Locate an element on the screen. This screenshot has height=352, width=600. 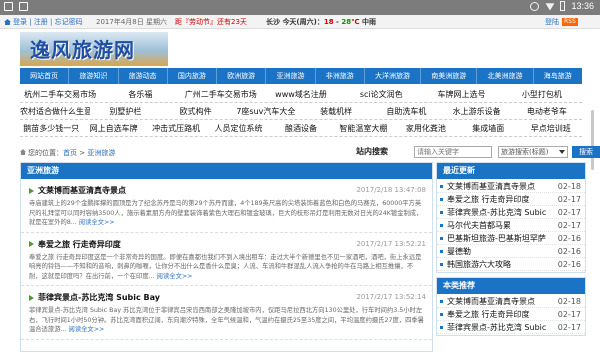
page-scrollbar is located at coordinates (592, 140).